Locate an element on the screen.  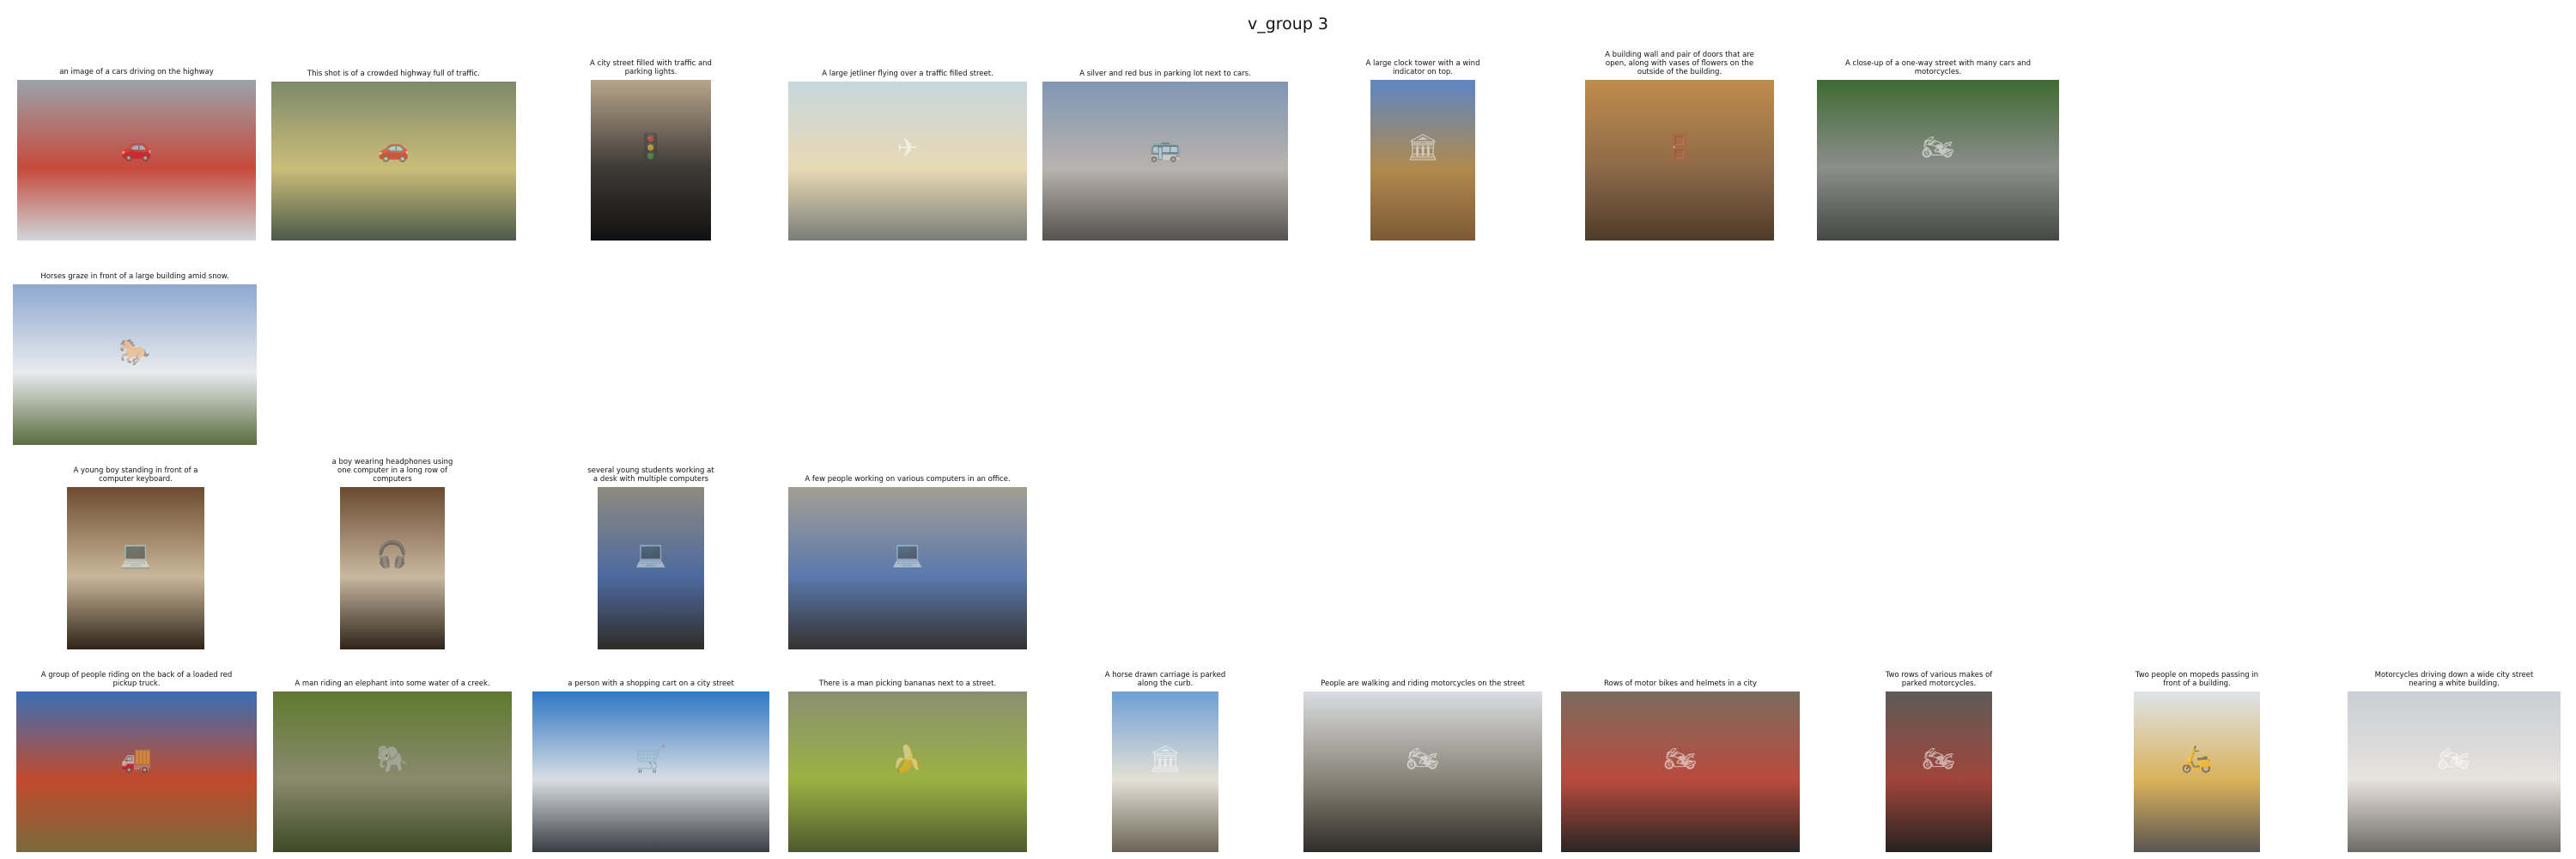
horse-icon: 🐎 is located at coordinates (134, 352).